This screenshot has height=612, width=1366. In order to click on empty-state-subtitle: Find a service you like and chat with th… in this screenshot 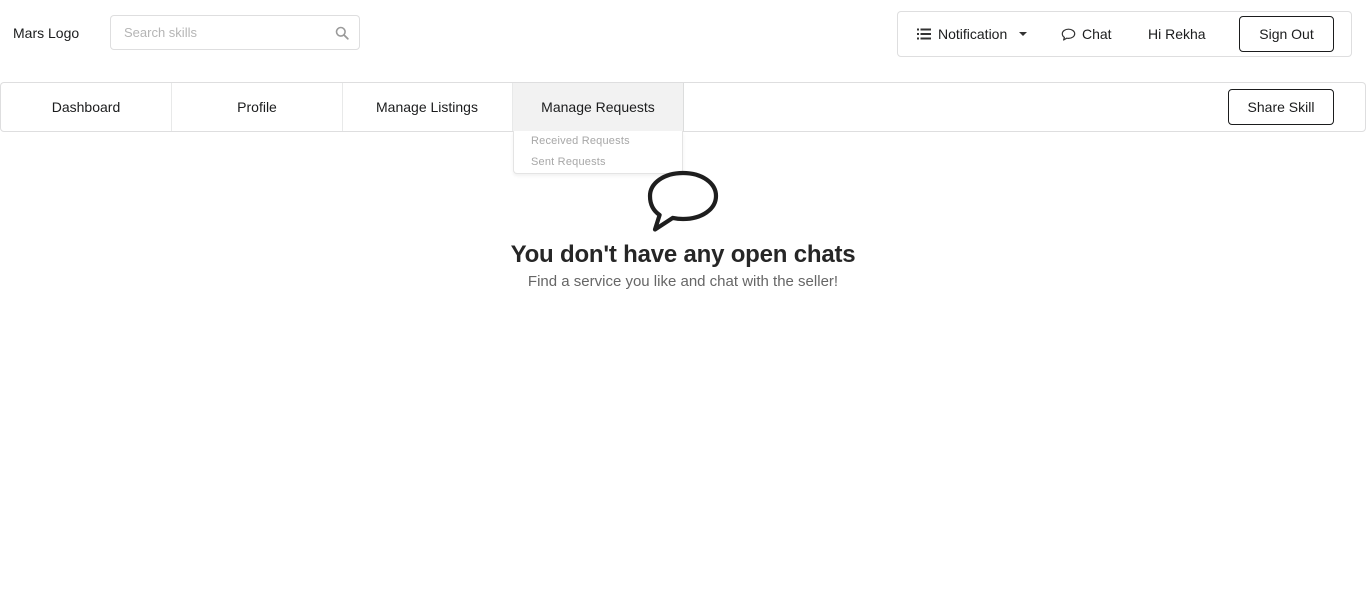, I will do `click(683, 281)`.